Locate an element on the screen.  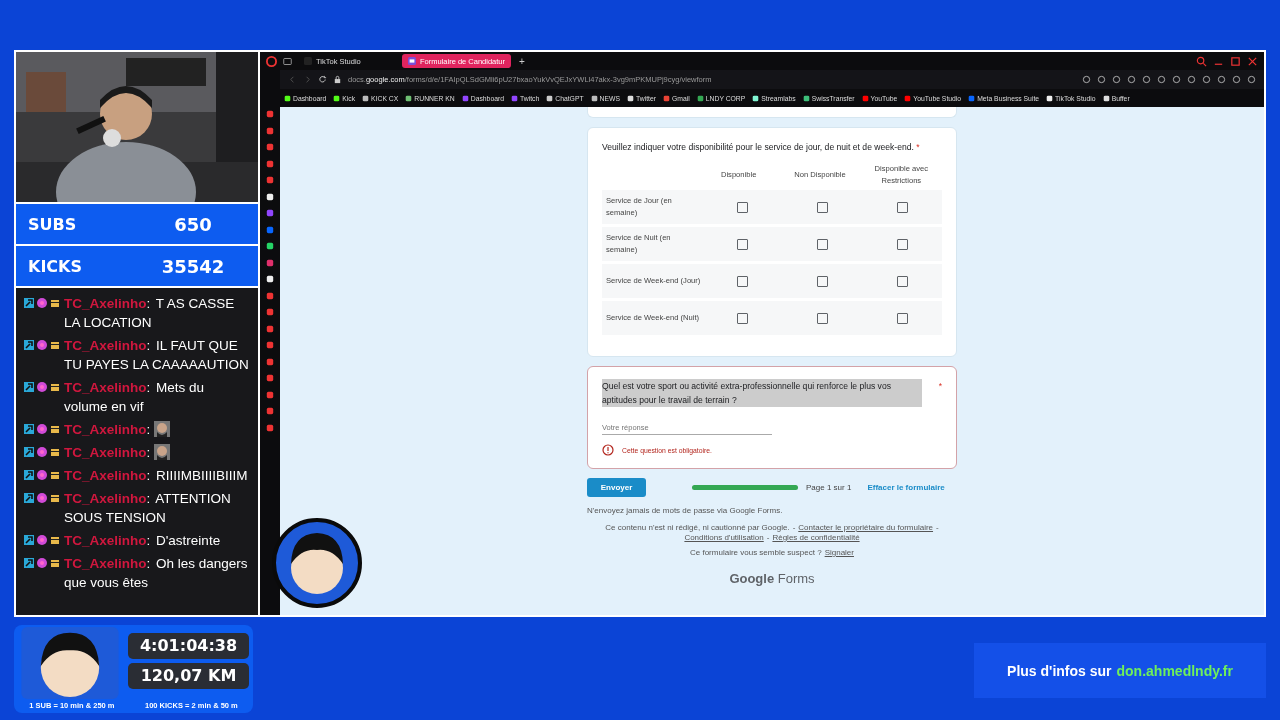
google-forms-logo: Google Forms is located at coordinates (772, 578).